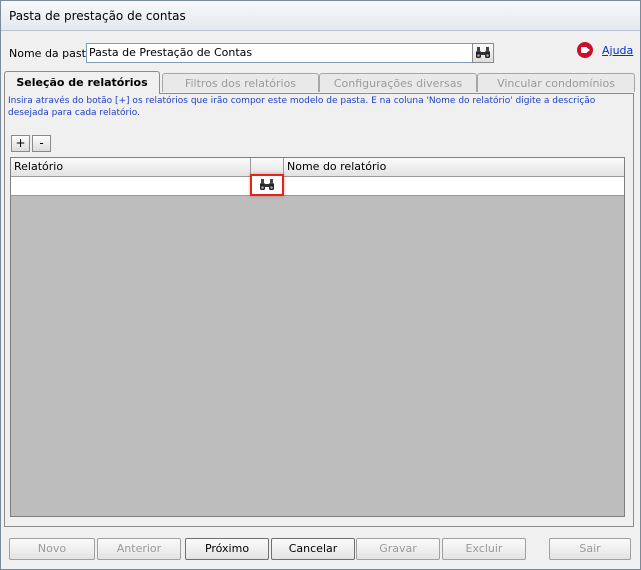  I want to click on tab-link-condominiums: Vincular condomínios, so click(556, 82).